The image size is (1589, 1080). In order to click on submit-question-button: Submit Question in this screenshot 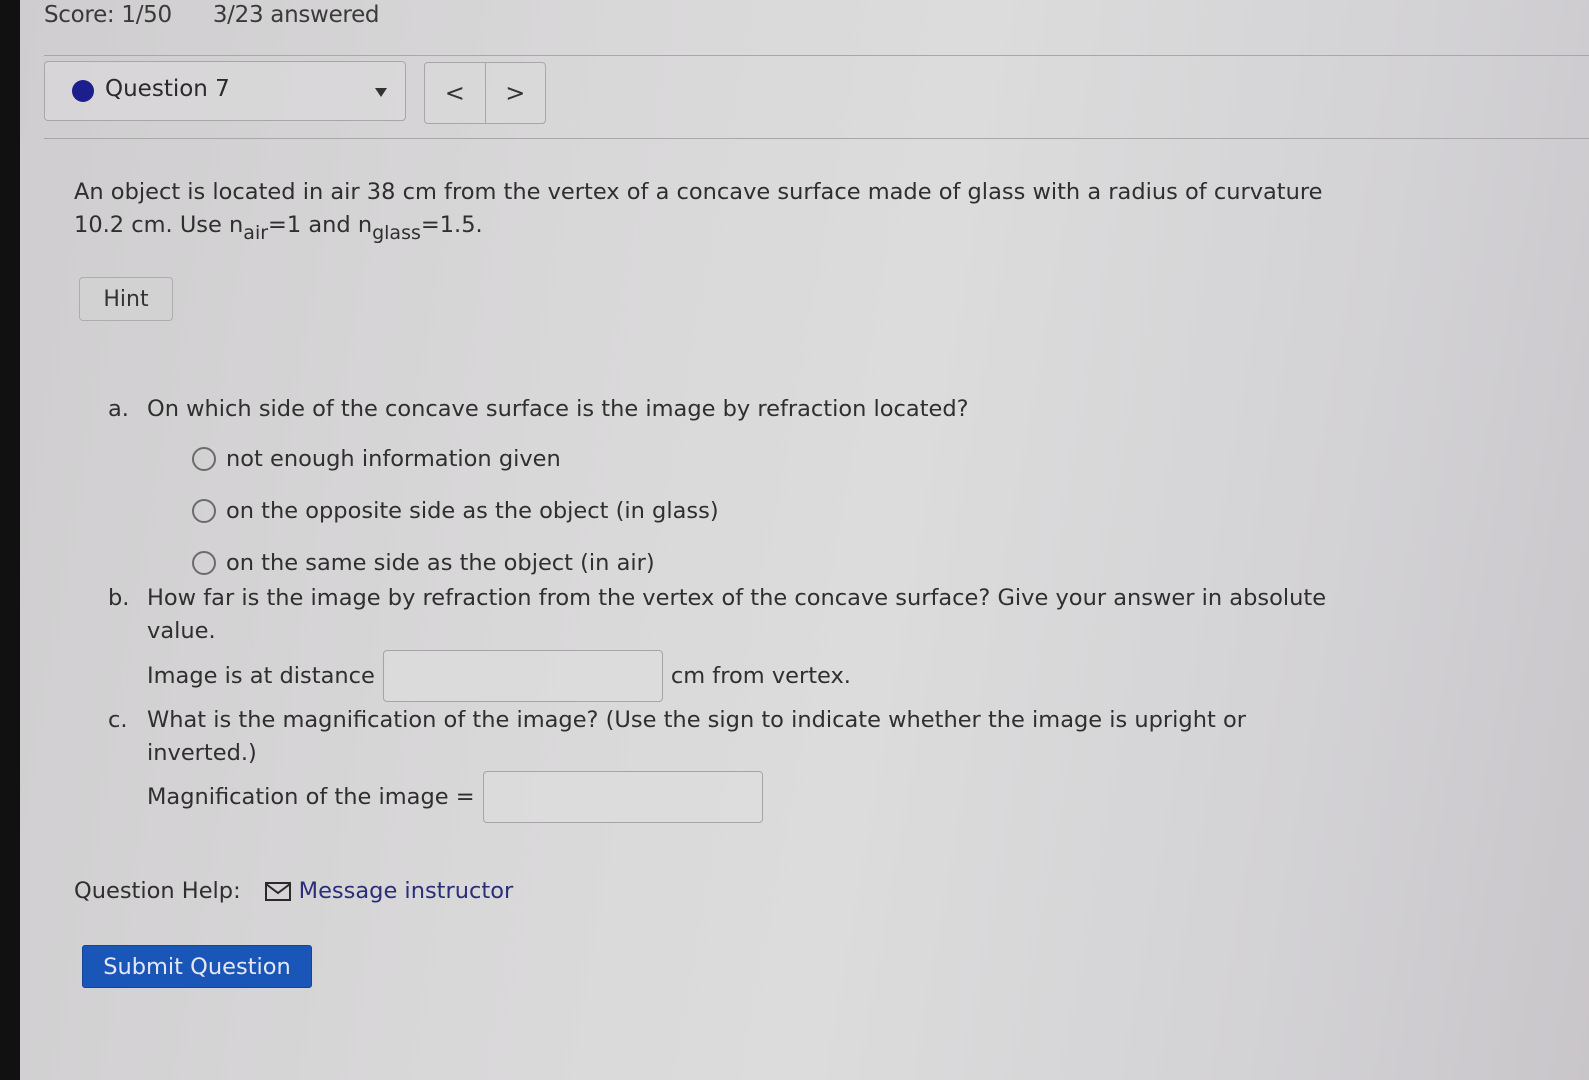, I will do `click(197, 966)`.